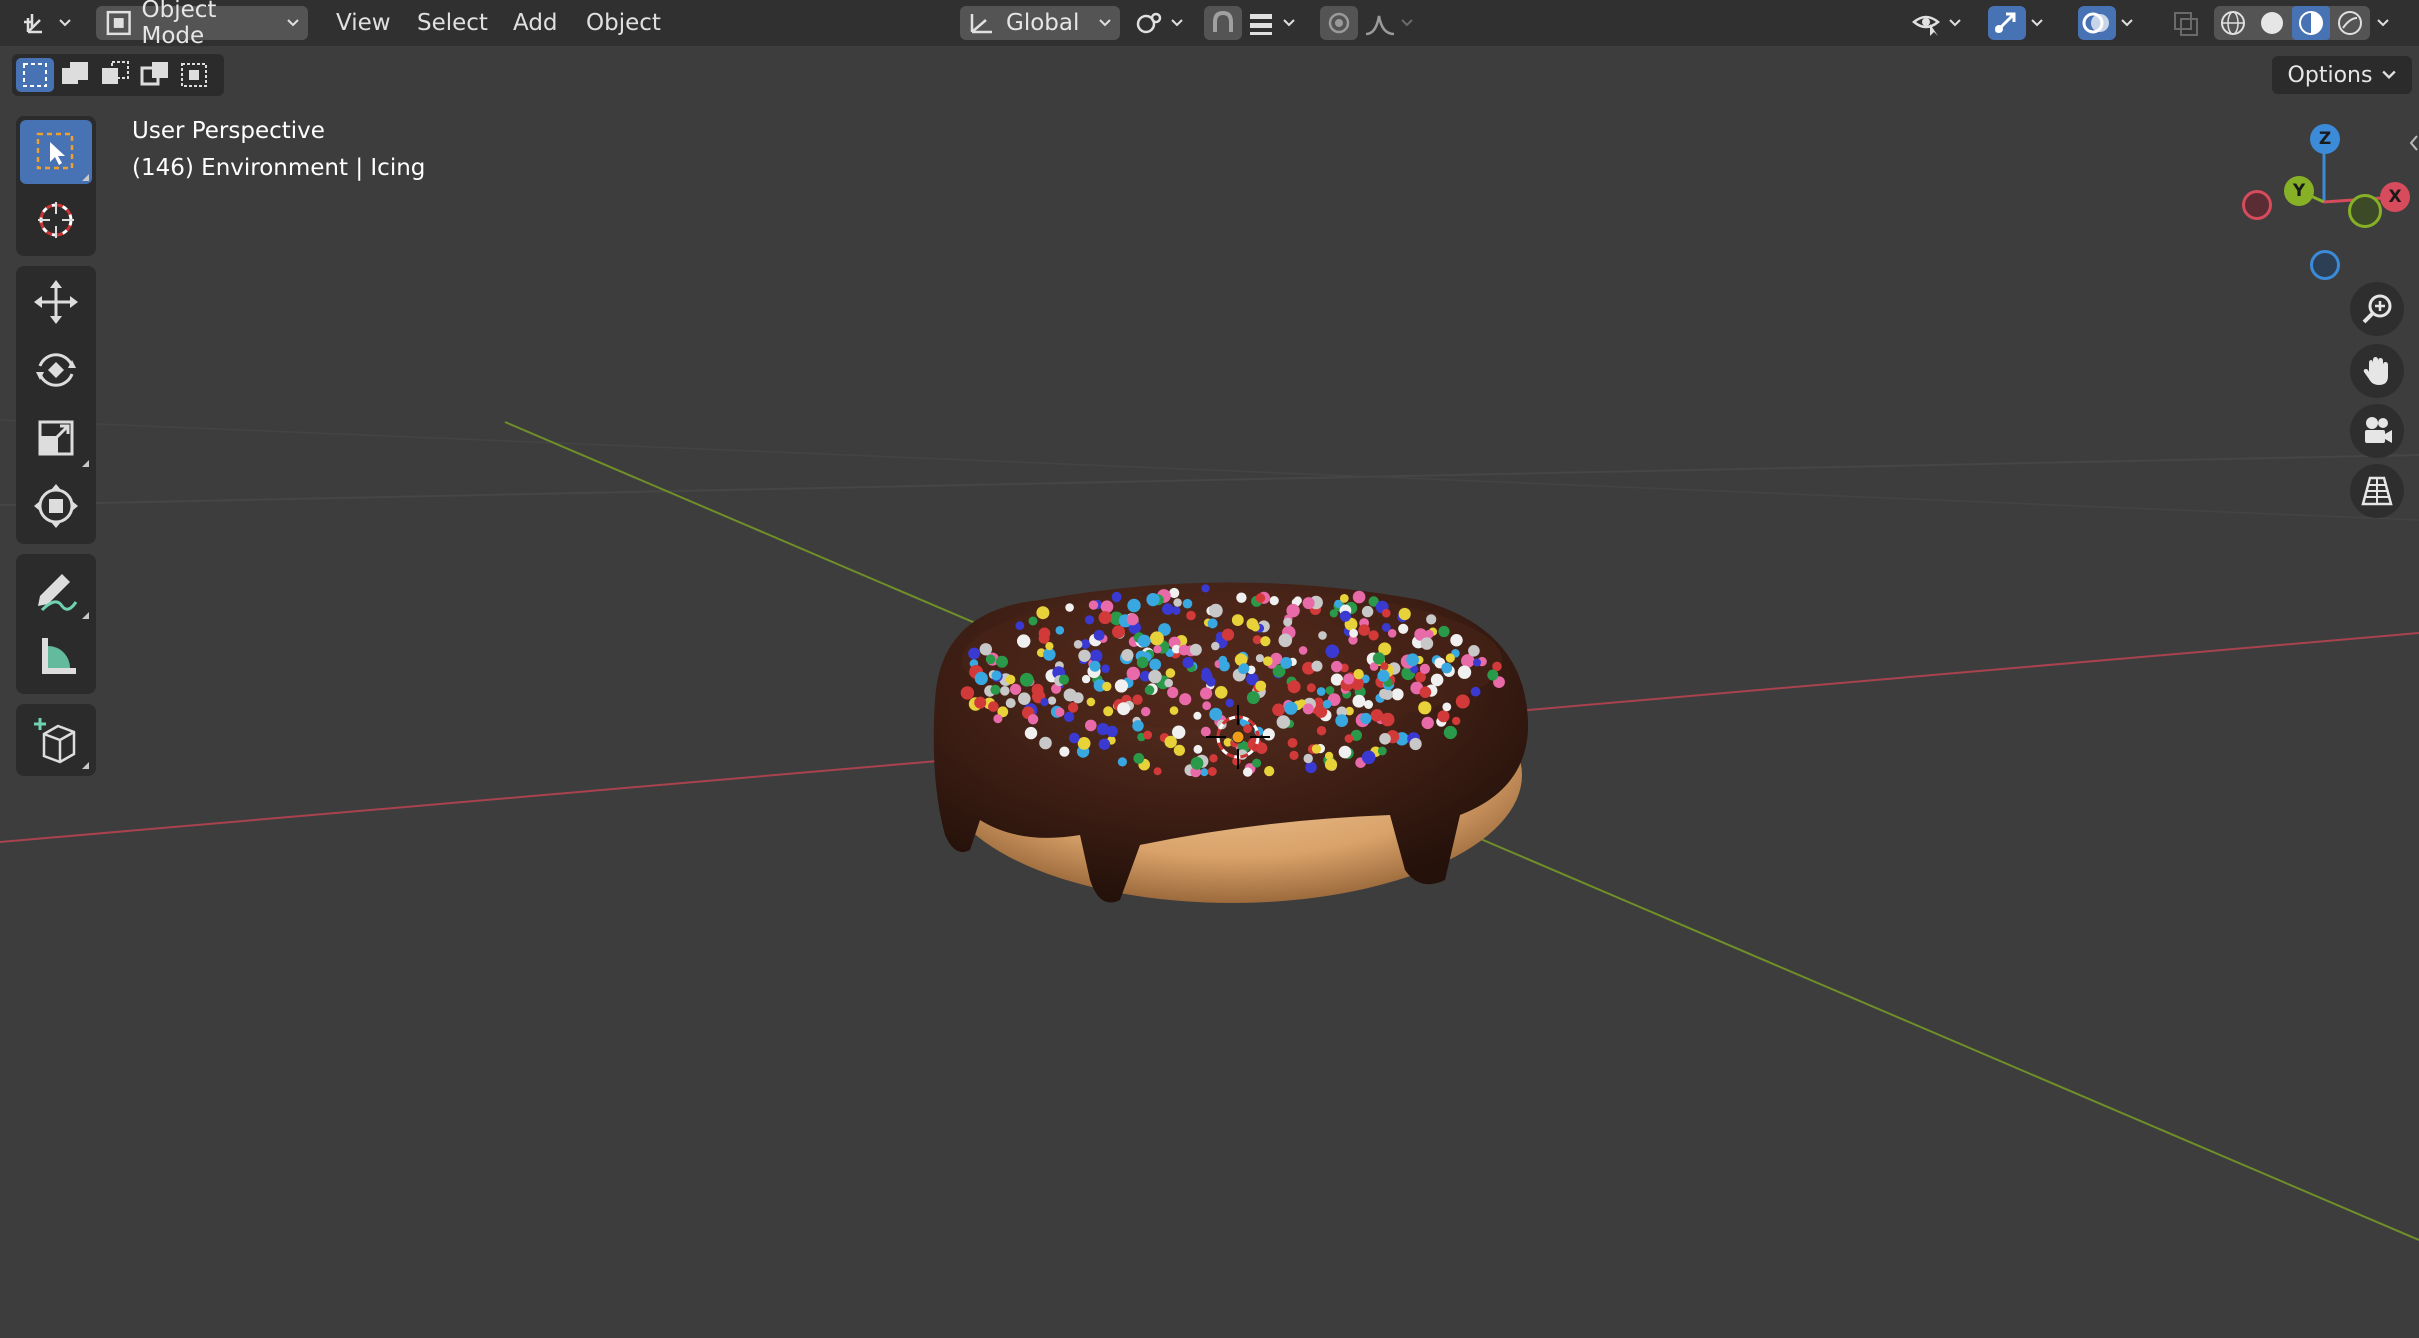 The image size is (2419, 1338). I want to click on snap-increment-icon, so click(1261, 24).